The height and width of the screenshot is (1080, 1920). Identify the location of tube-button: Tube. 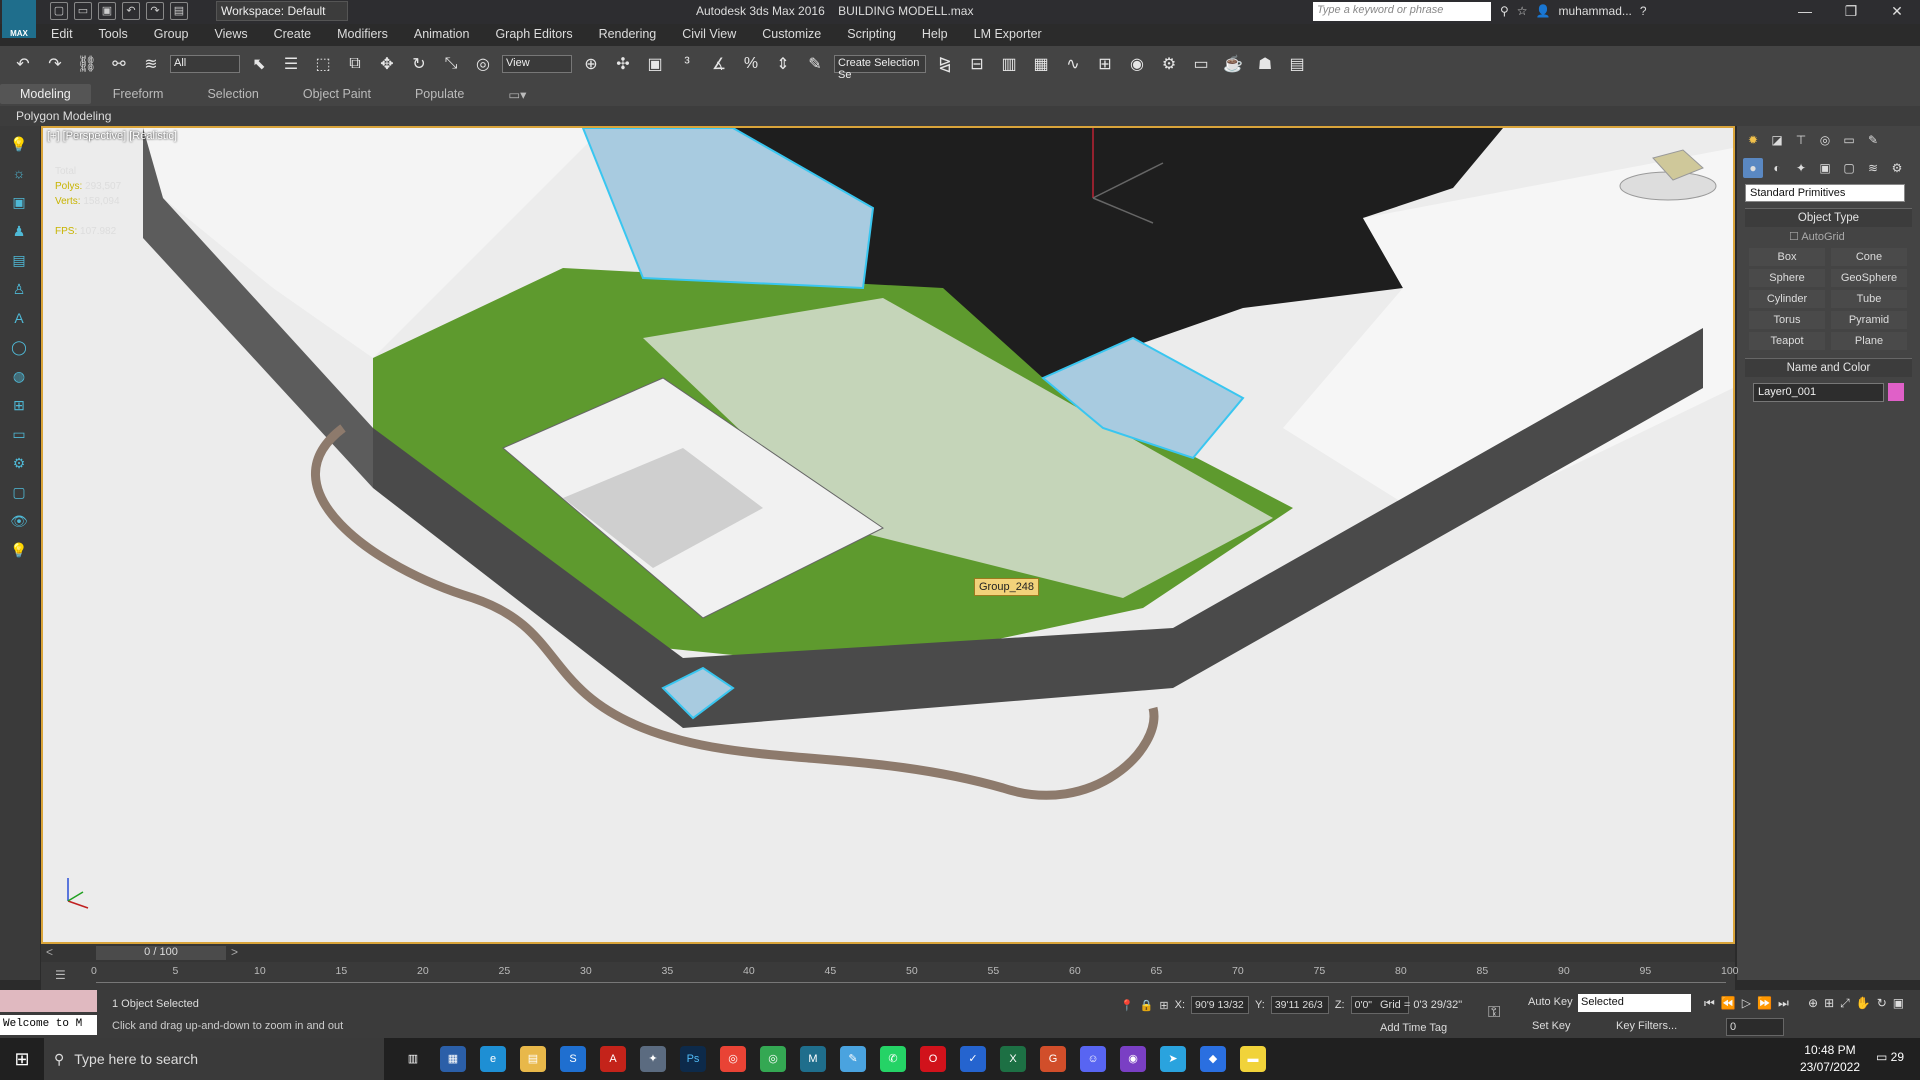
(1869, 299).